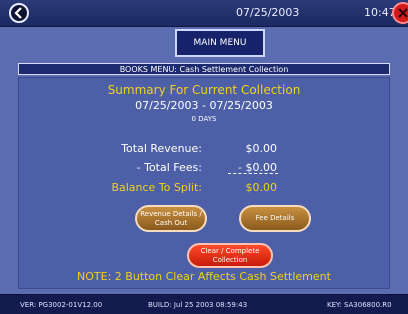  Describe the element at coordinates (161, 148) in the screenshot. I see `total-revenue-label: Total Revenue:` at that location.